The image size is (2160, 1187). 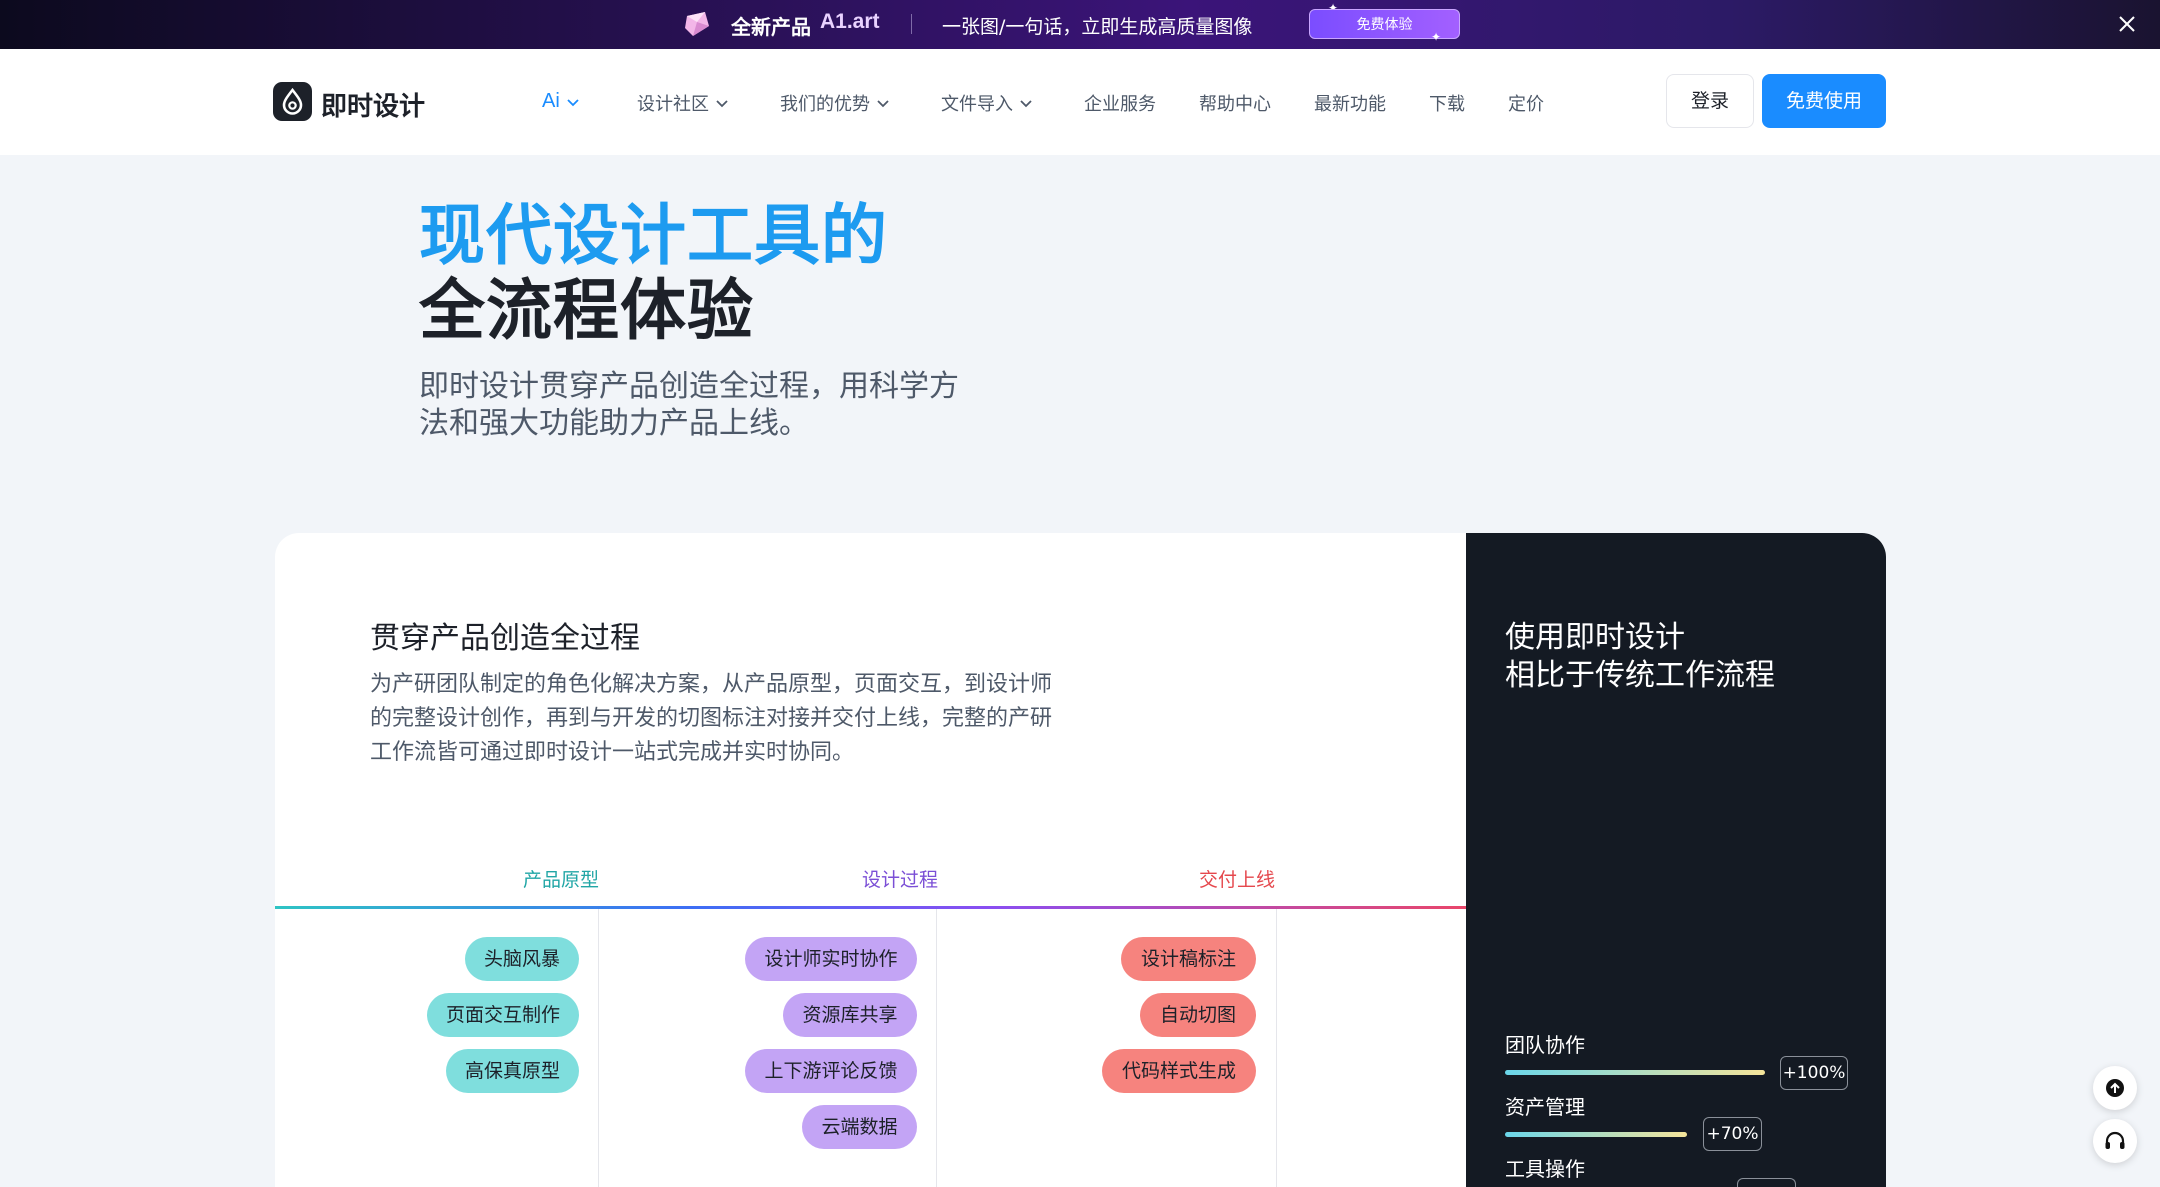 I want to click on nav-label: 下载, so click(x=1447, y=104).